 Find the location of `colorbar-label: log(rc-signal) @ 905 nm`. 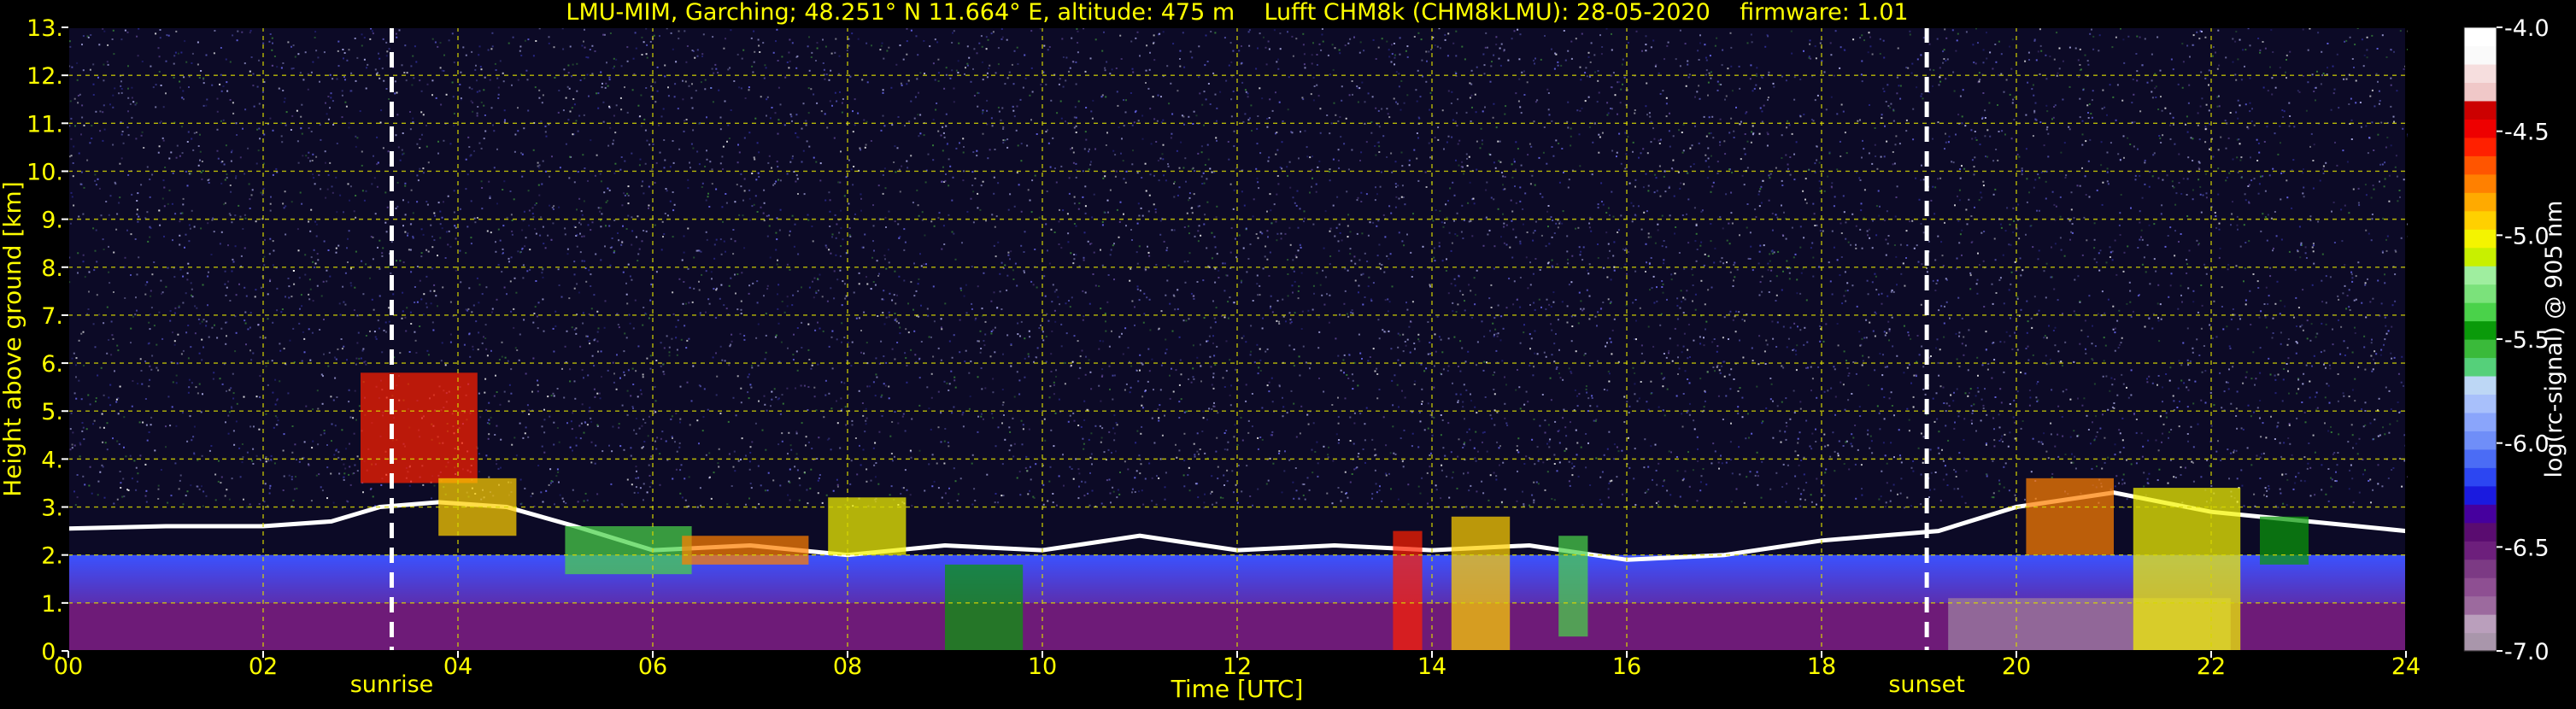

colorbar-label: log(rc-signal) @ 905 nm is located at coordinates (2554, 339).